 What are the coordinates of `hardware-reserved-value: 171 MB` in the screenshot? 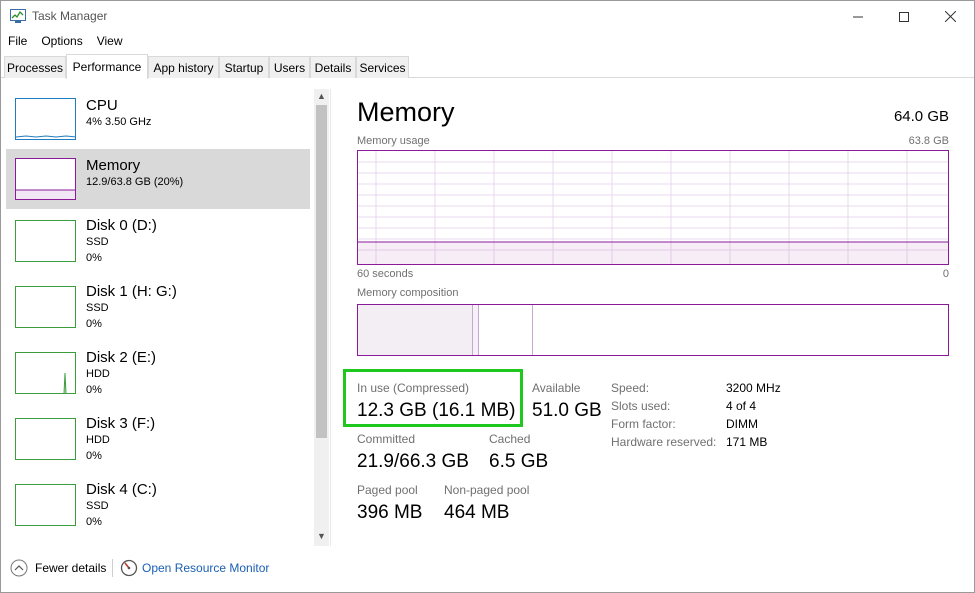 It's located at (747, 442).